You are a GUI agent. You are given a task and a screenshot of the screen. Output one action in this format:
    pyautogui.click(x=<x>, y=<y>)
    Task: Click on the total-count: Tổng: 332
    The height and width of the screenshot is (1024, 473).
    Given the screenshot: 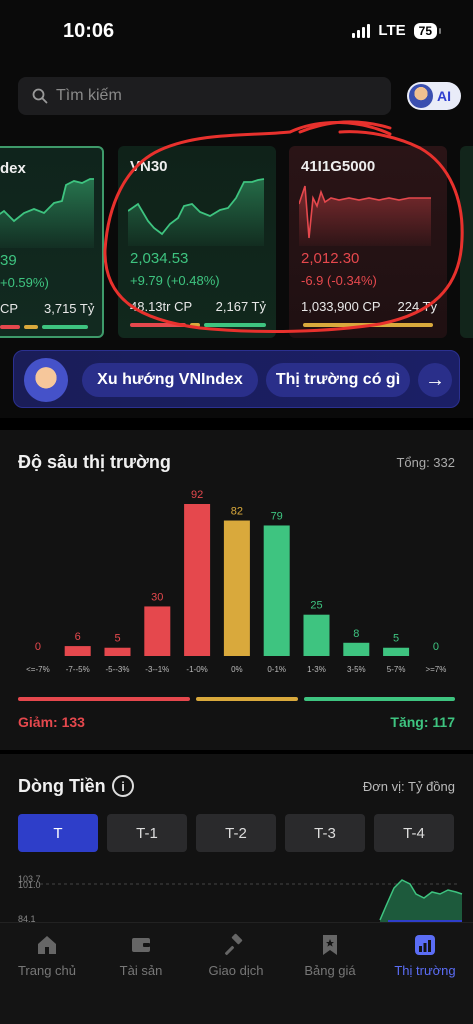 What is the action you would take?
    pyautogui.click(x=425, y=462)
    